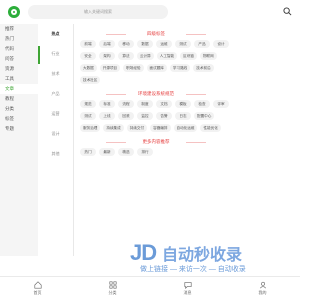 The height and width of the screenshot is (300, 320). Describe the element at coordinates (156, 152) in the screenshot. I see `chip-grid: 热门 最新 精选 排行` at that location.